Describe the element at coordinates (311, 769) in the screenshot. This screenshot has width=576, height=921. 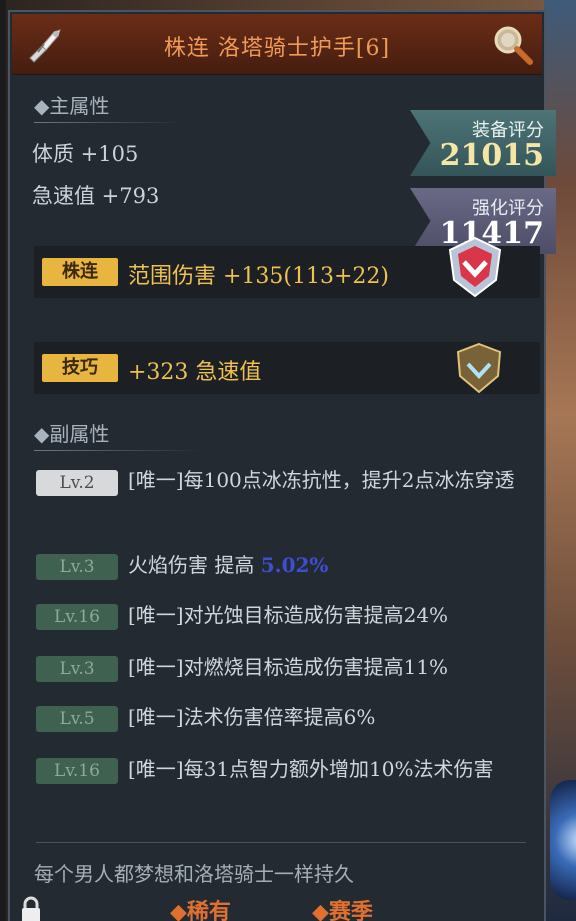
I see `sub-attribute-text: [唯一]每31点智力额外增加10%法术伤害` at that location.